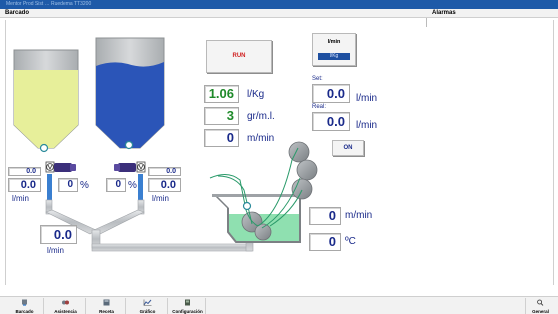  I want to click on pipework, so click(149, 225).